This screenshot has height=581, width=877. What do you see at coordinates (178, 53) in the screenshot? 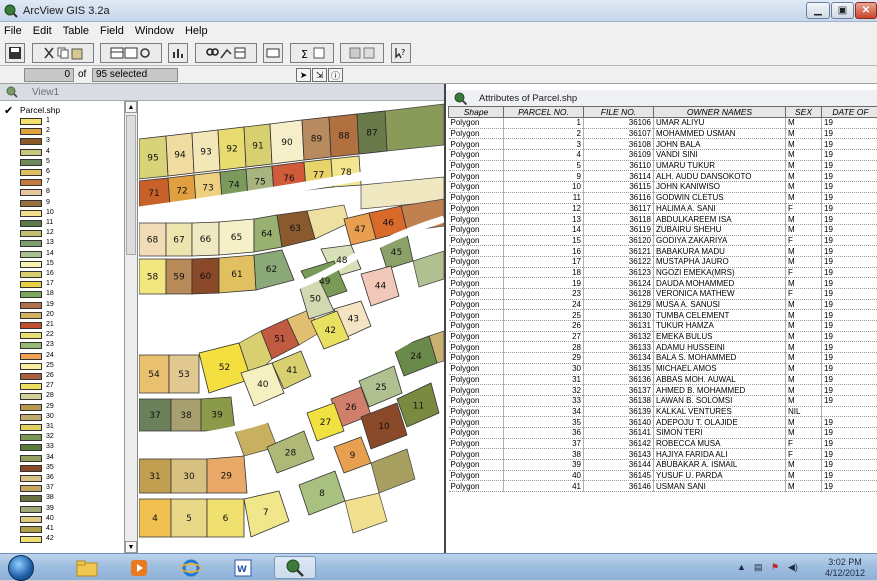
I see `chart-button` at bounding box center [178, 53].